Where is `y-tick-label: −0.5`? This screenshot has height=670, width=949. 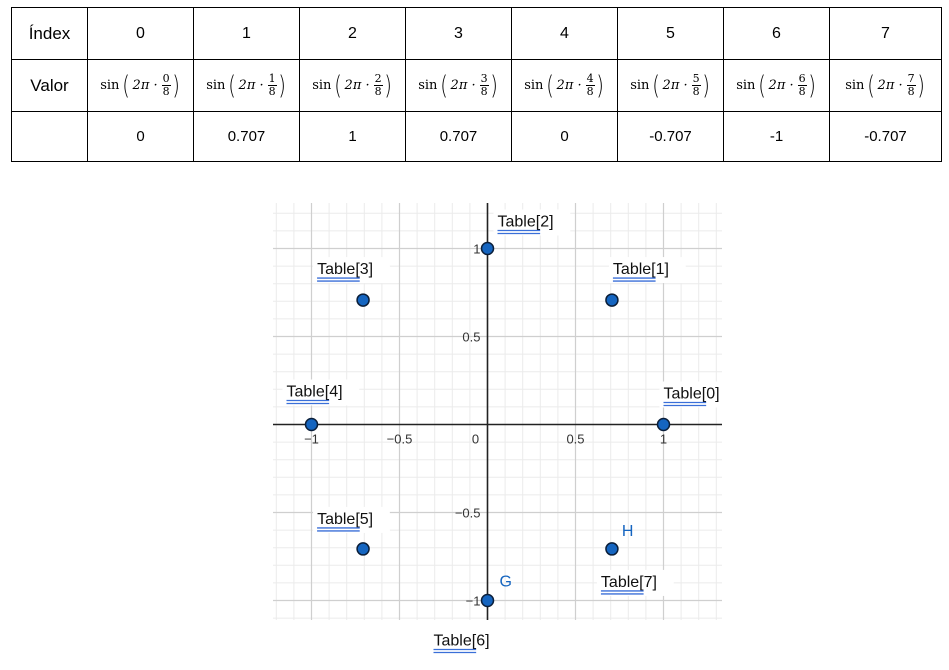 y-tick-label: −0.5 is located at coordinates (468, 513).